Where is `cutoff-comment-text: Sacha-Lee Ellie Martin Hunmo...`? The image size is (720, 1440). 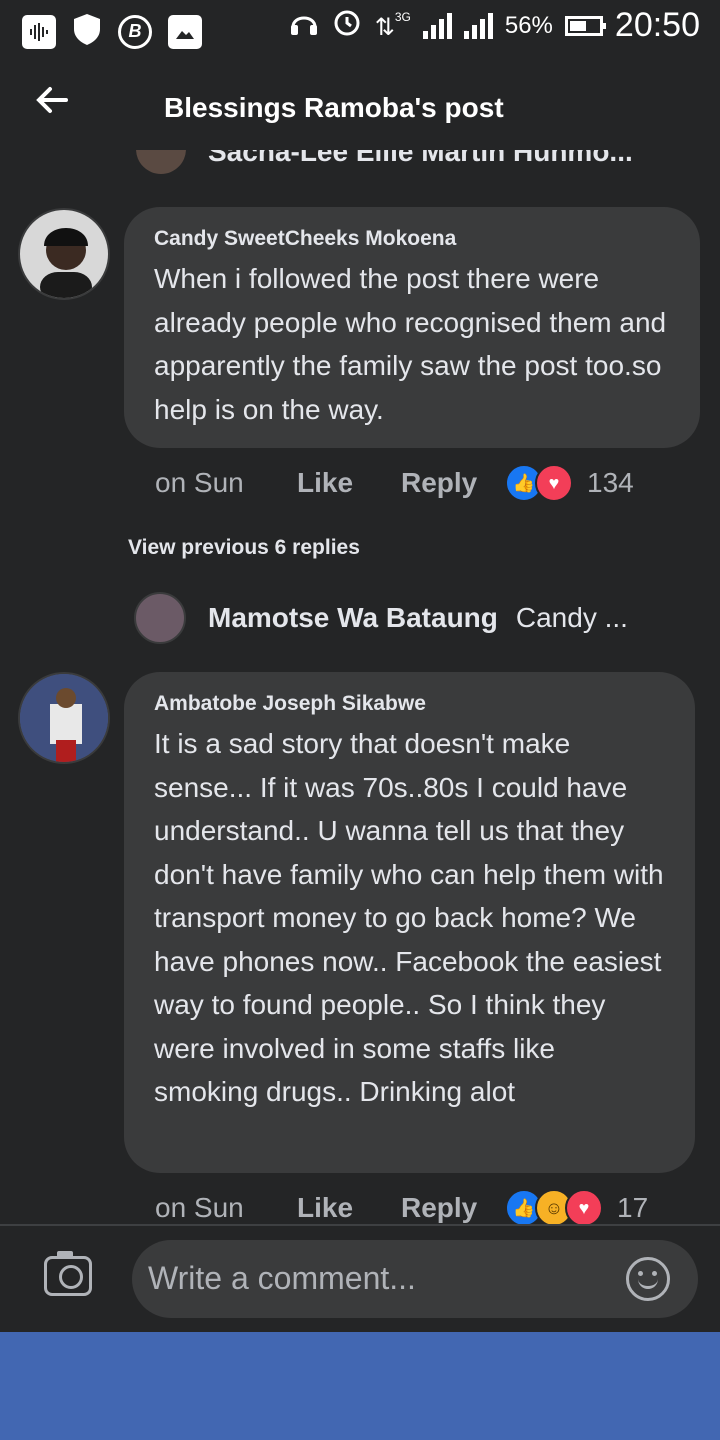 cutoff-comment-text: Sacha-Lee Ellie Martin Hunmo... is located at coordinates (420, 158).